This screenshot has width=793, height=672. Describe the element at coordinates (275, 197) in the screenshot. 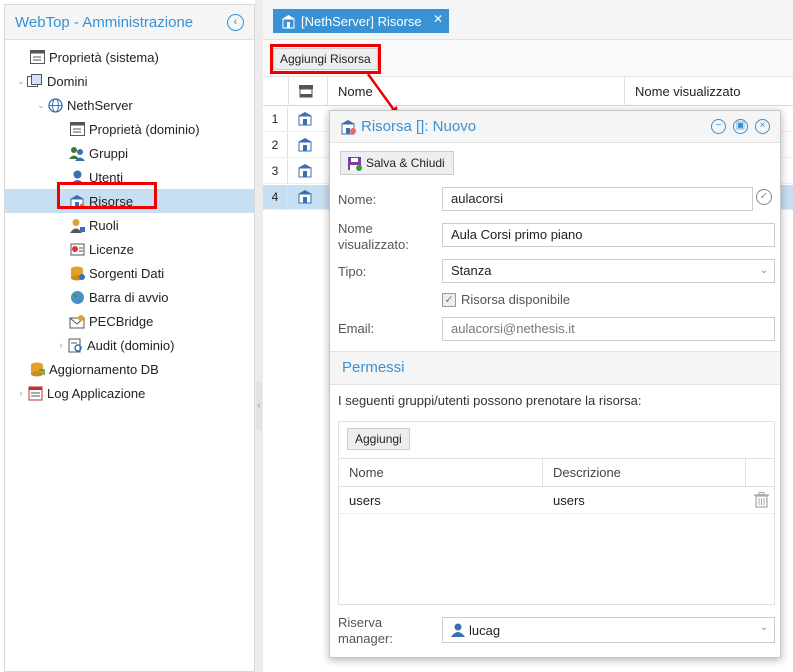

I see `row-number: 4` at that location.